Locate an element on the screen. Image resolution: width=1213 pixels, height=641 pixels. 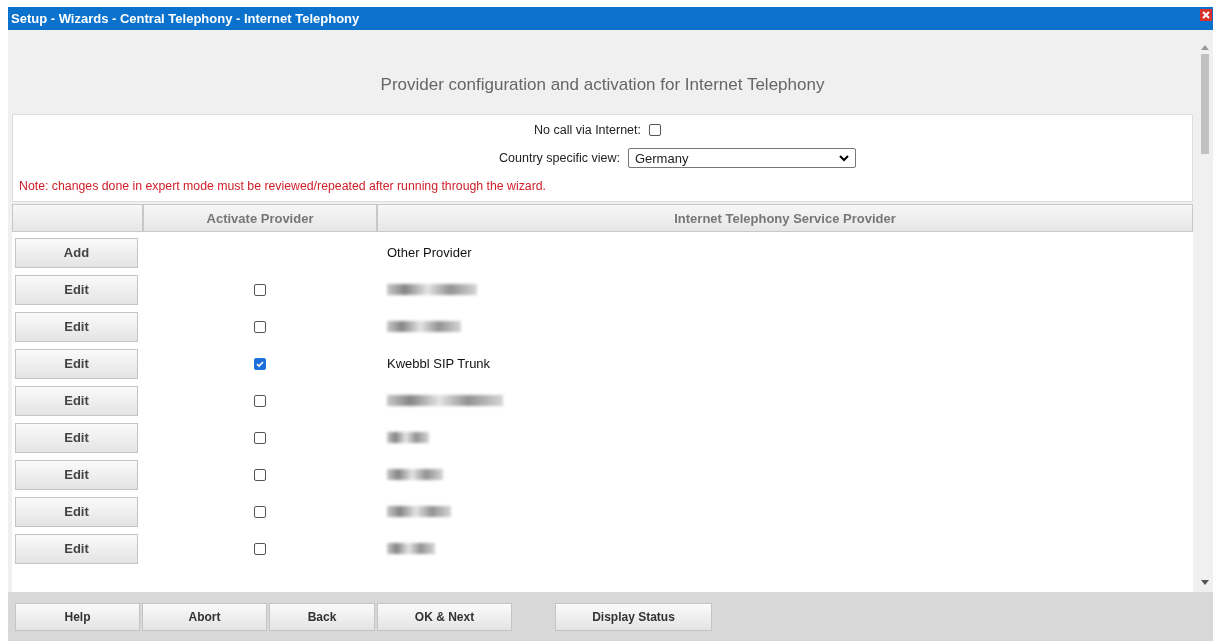
scroll-thumb is located at coordinates (1204, 104).